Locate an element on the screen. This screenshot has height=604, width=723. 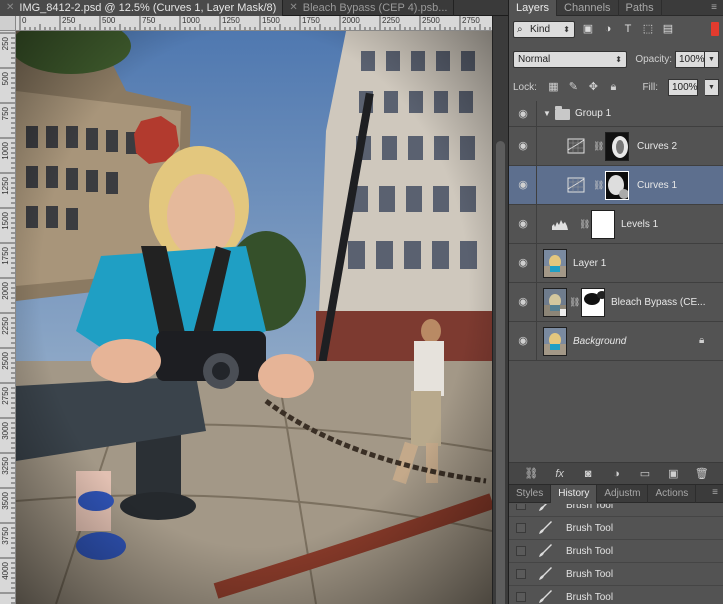
tab-channels: Channels is located at coordinates (588, 8).